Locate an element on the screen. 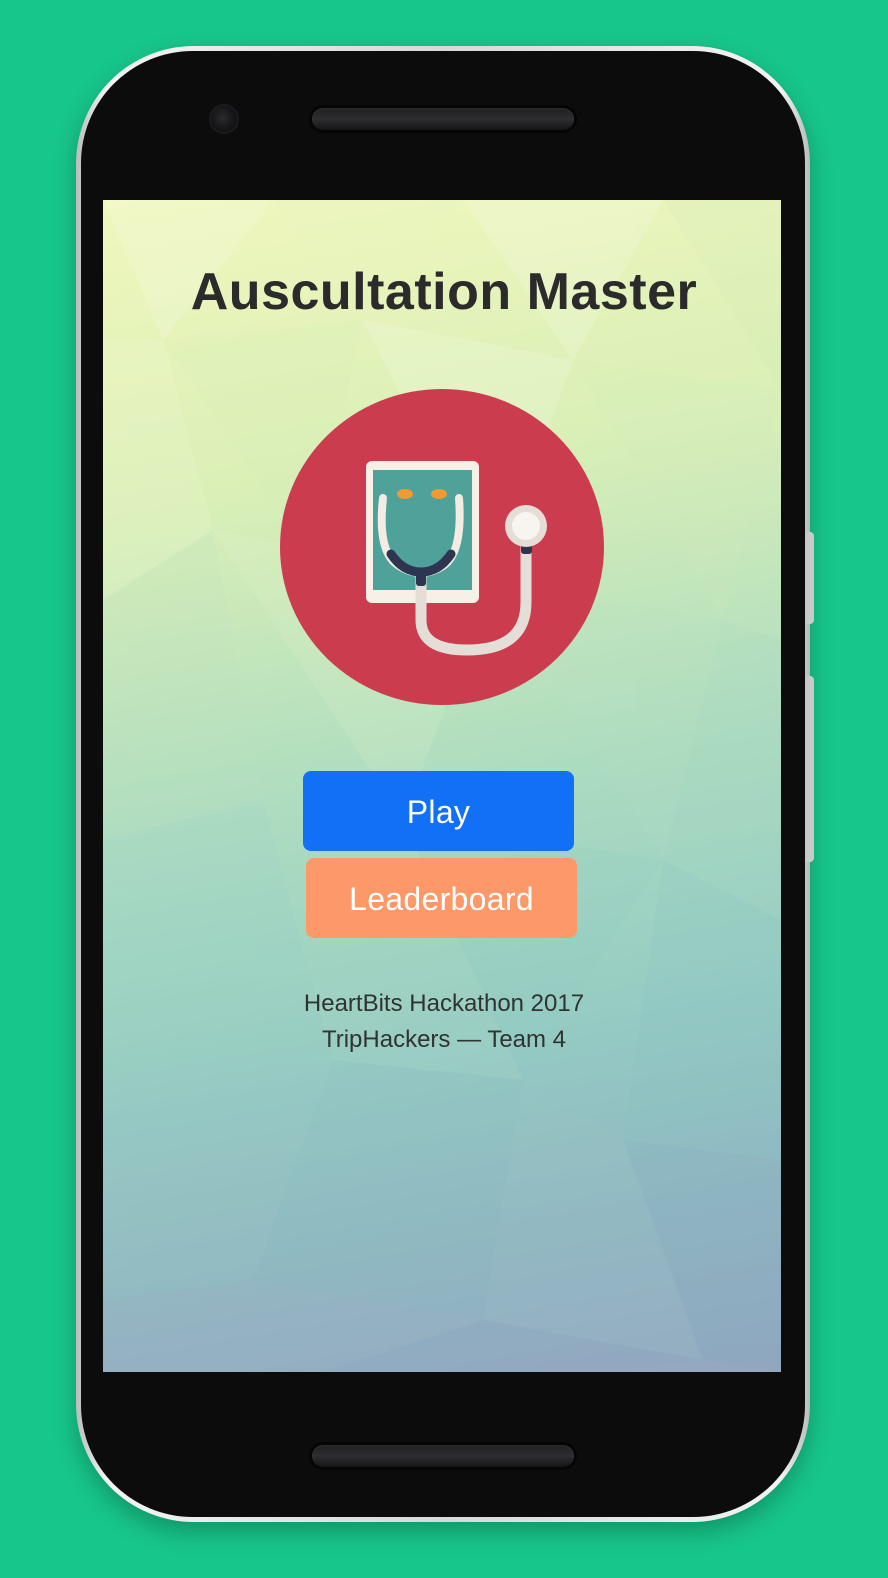 The image size is (888, 1578). play-button: Play is located at coordinates (438, 811).